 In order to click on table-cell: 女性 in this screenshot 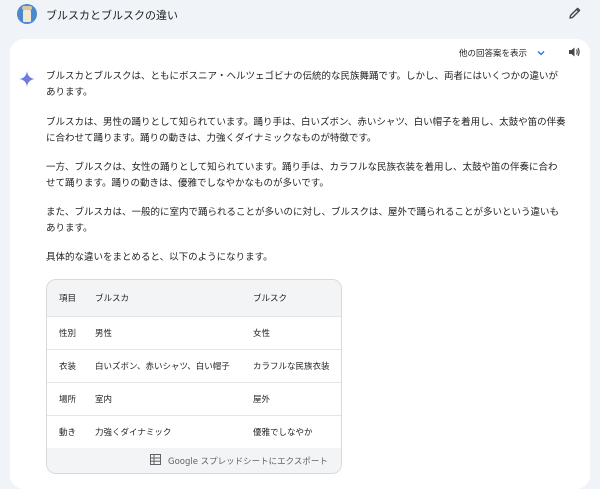, I will do `click(262, 334)`.